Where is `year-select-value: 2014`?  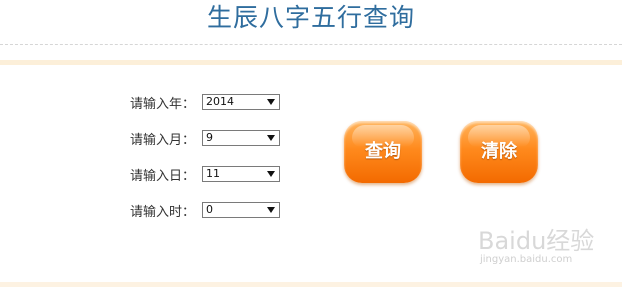 year-select-value: 2014 is located at coordinates (220, 101).